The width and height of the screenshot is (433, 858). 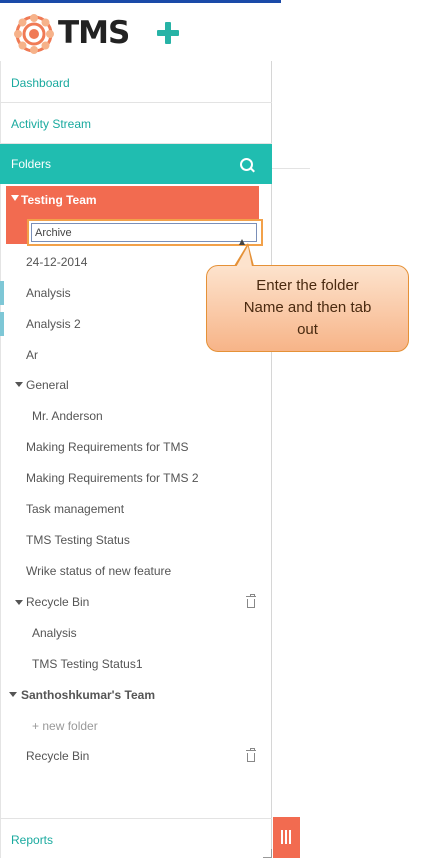 I want to click on app-header: TMS, so click(x=140, y=32).